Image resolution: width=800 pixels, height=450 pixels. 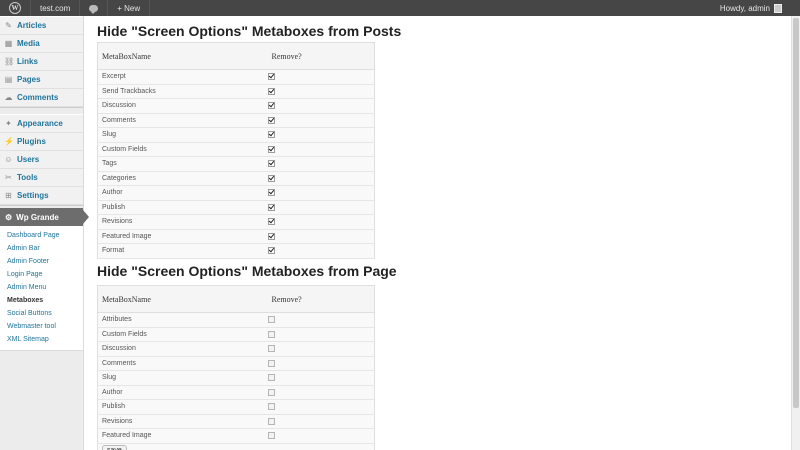 I want to click on sidebar-item-wp-grande: ⚙ Wp Grande, so click(x=44, y=217).